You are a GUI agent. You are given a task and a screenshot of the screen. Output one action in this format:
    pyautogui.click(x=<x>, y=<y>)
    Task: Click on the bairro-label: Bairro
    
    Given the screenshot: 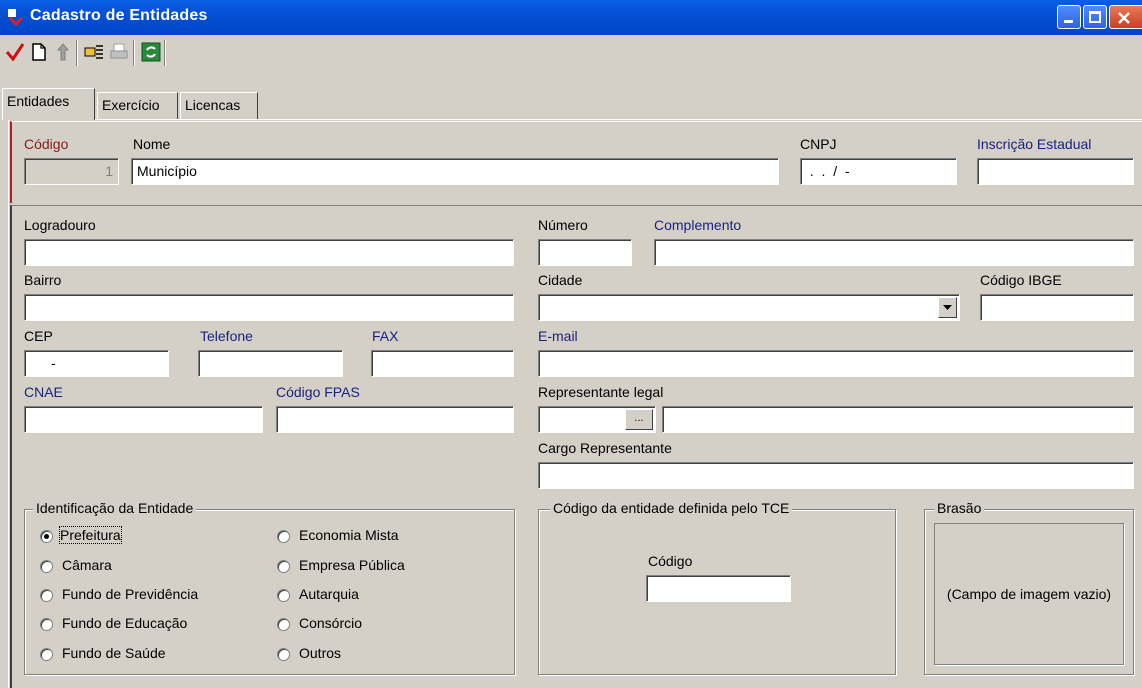 What is the action you would take?
    pyautogui.click(x=43, y=280)
    